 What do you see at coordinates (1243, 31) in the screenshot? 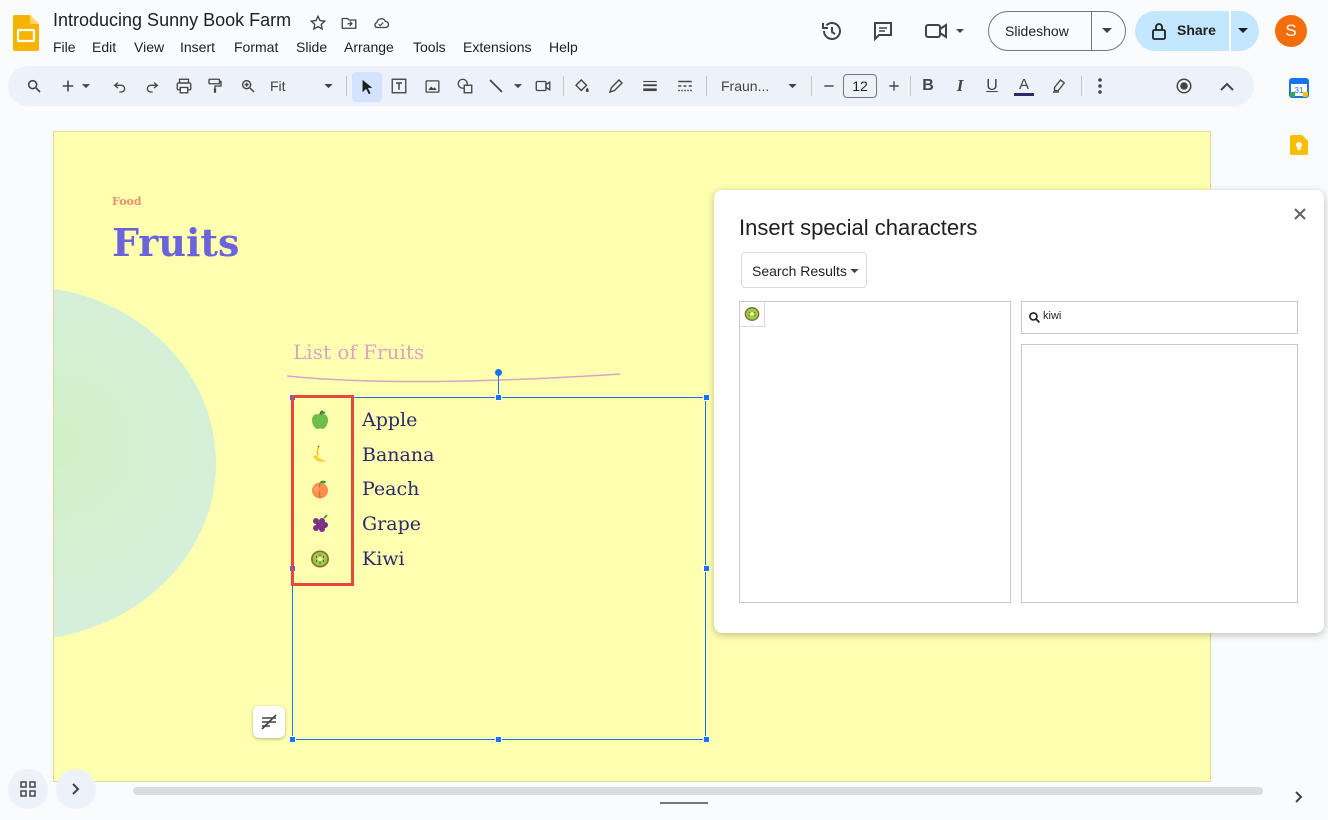
I see `share-options-chevron-icon` at bounding box center [1243, 31].